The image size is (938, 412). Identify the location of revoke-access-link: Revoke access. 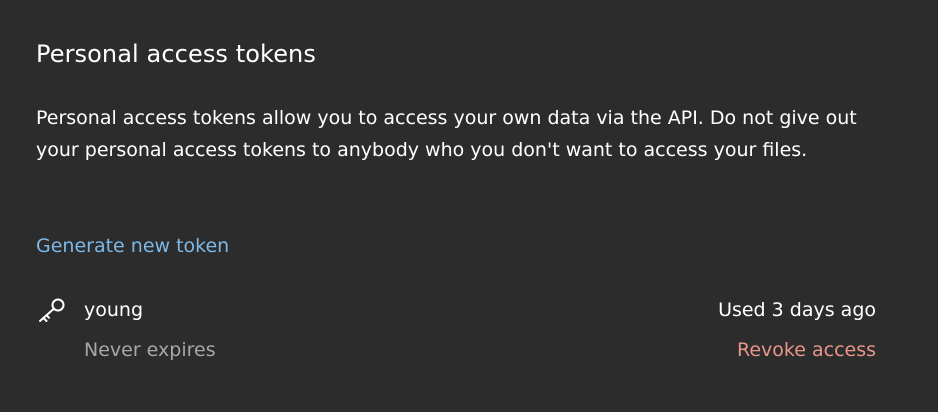
(806, 350).